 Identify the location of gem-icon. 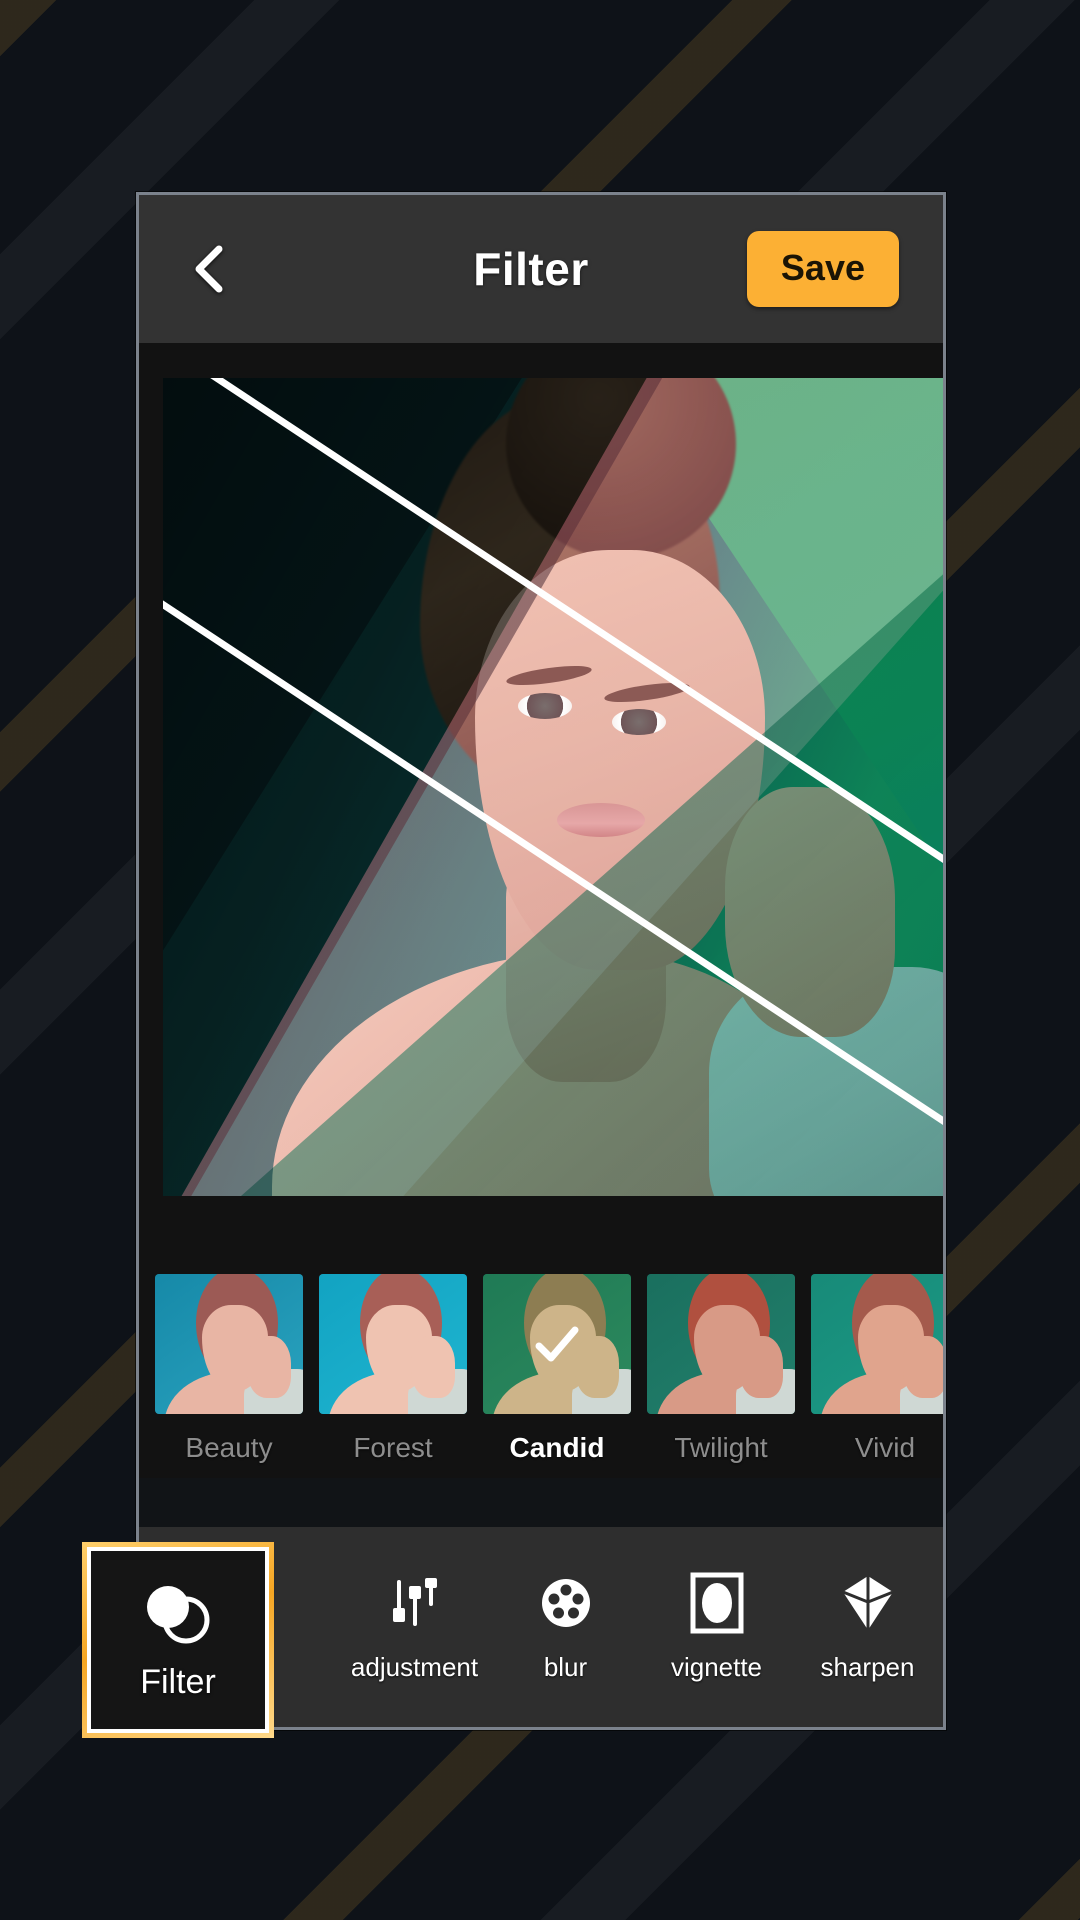
(868, 1603).